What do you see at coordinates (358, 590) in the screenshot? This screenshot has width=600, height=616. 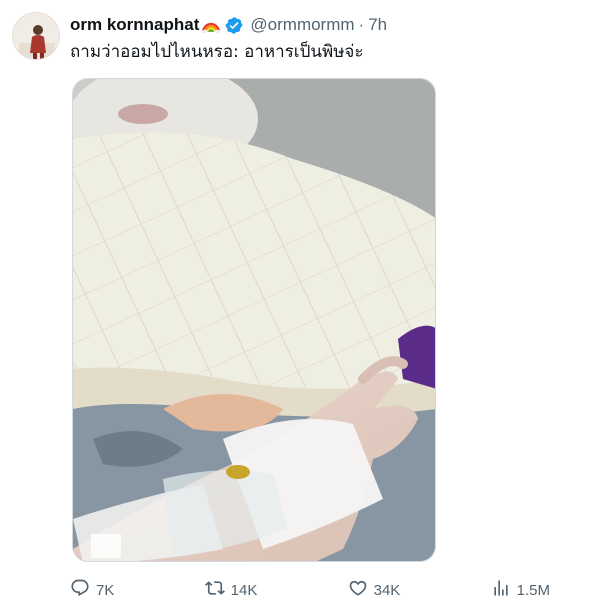 I see `heart-icon` at bounding box center [358, 590].